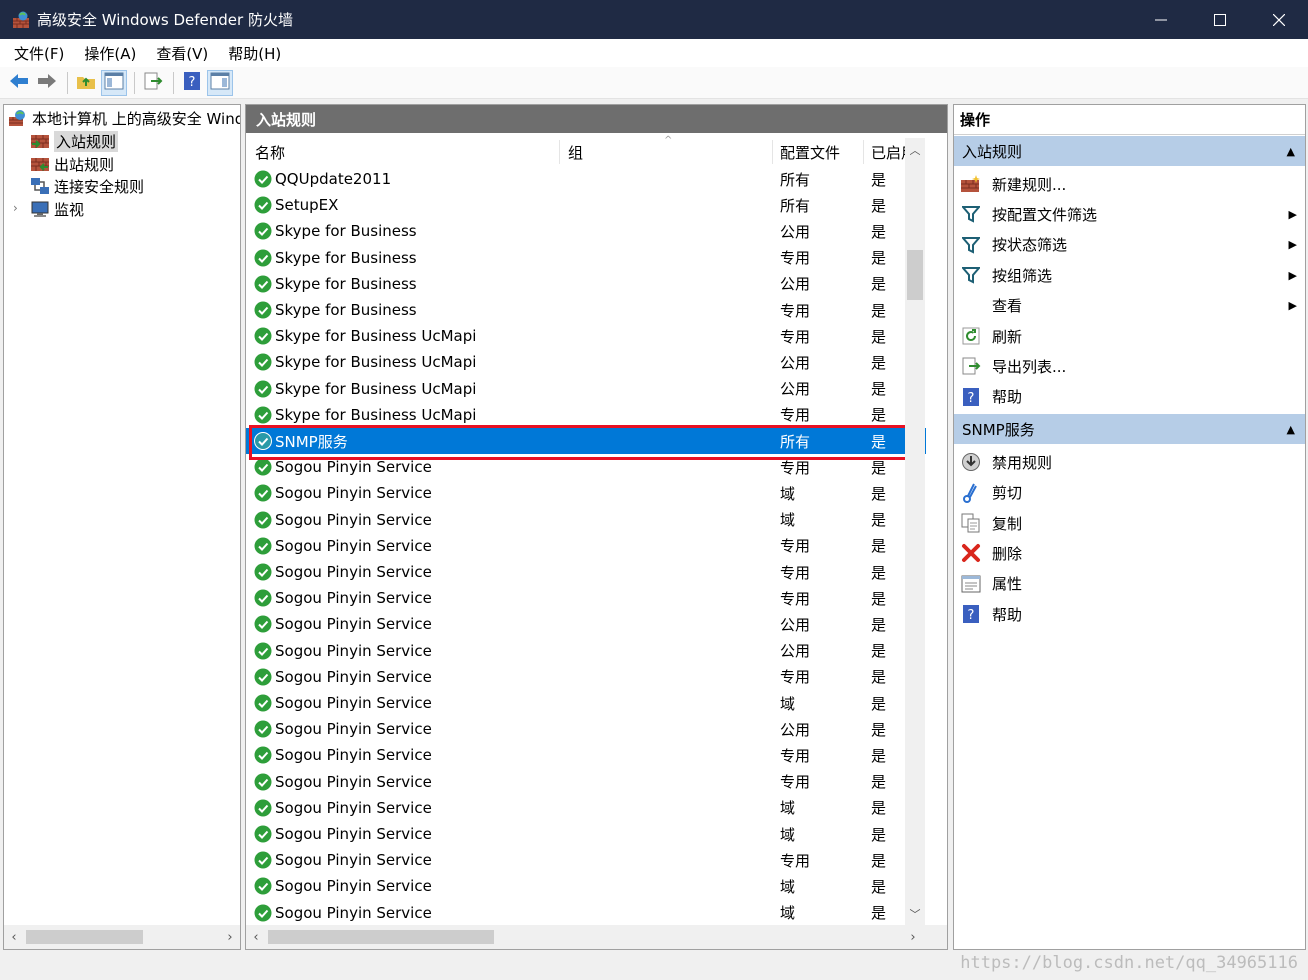  What do you see at coordinates (1022, 462) in the screenshot?
I see `action-label: 禁用规则` at bounding box center [1022, 462].